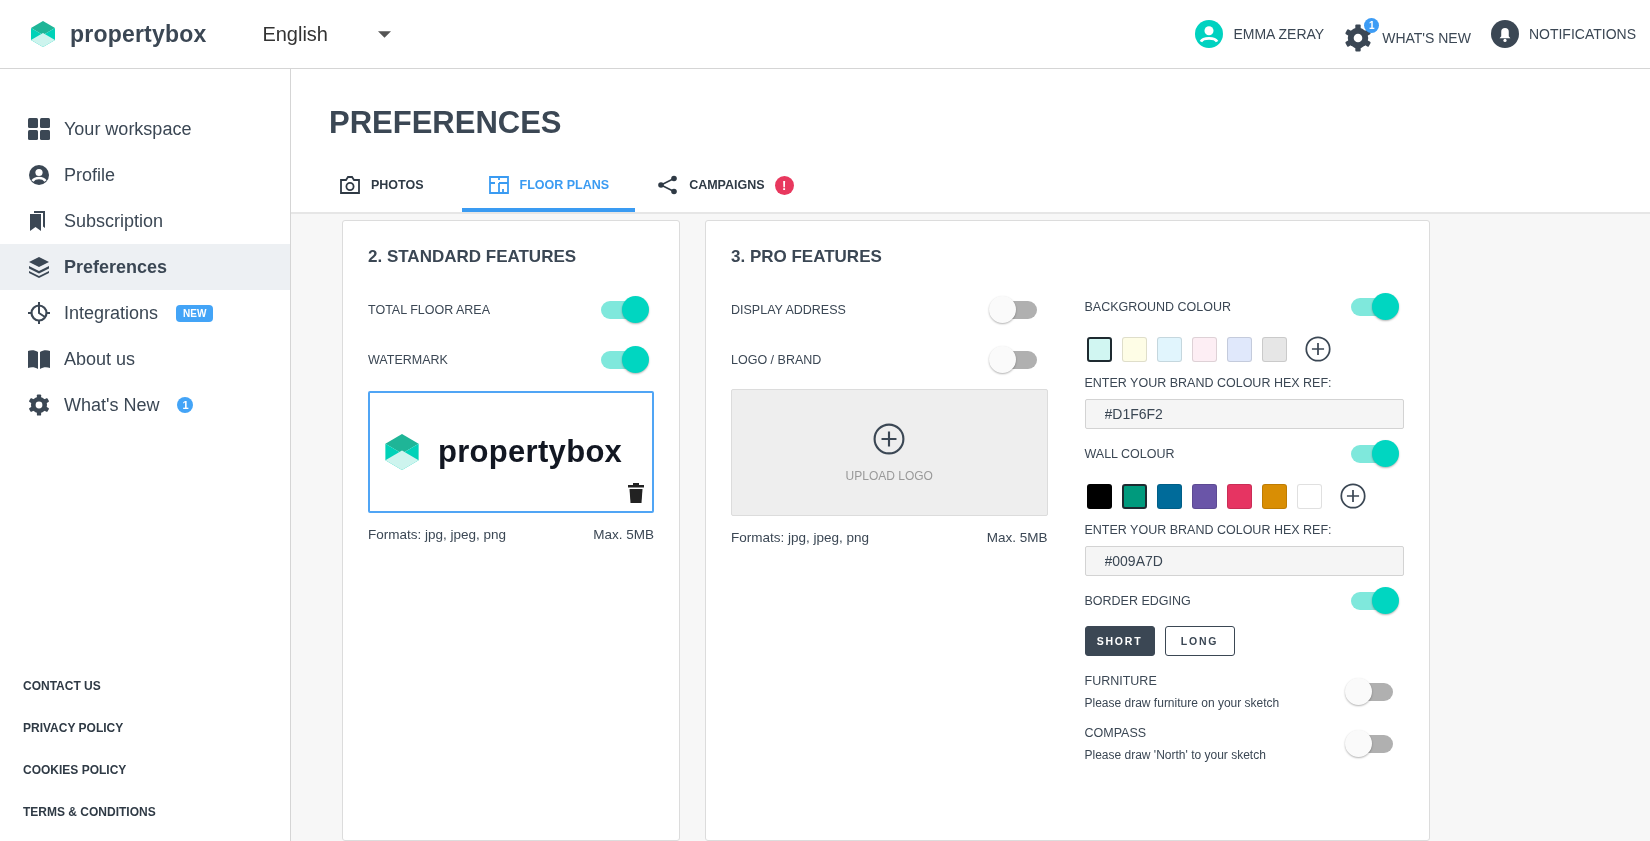  I want to click on book-icon, so click(39, 359).